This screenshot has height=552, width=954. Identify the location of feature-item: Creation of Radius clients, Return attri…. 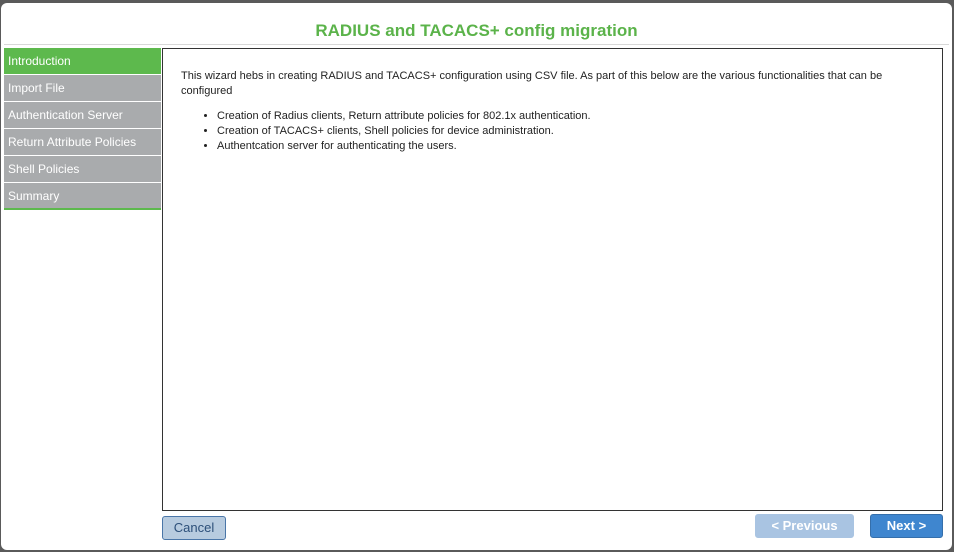
(570, 116).